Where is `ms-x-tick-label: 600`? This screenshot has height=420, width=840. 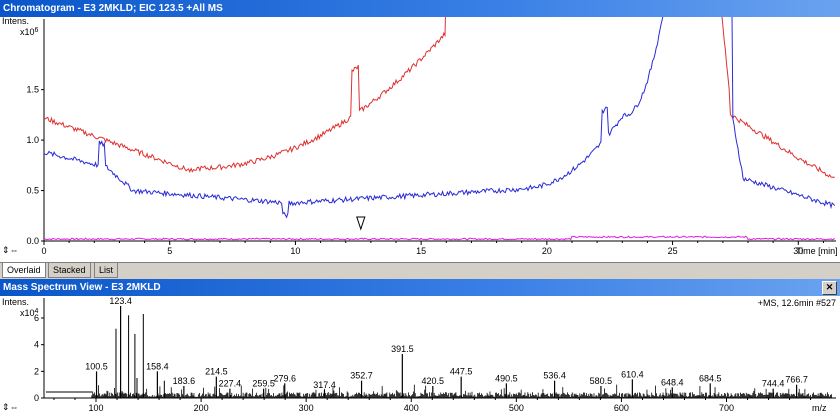 ms-x-tick-label: 600 is located at coordinates (621, 408).